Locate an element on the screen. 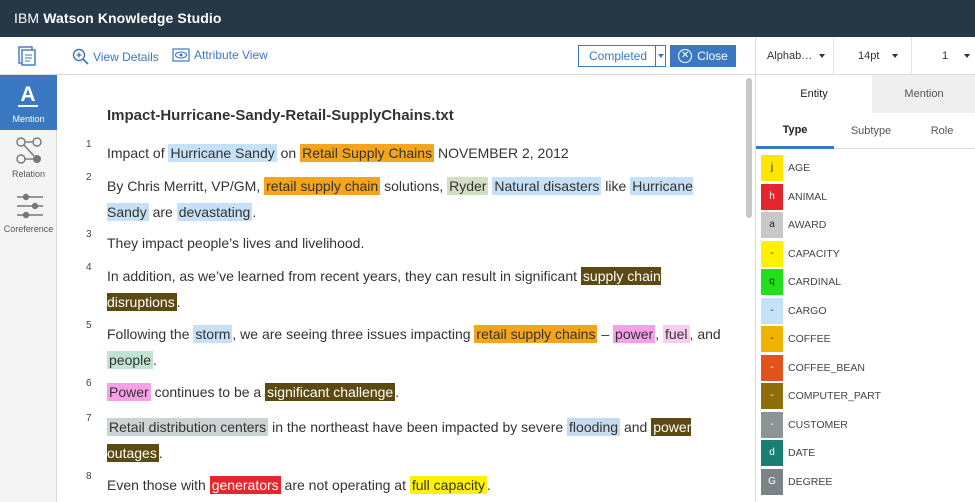  entity-type-key: G is located at coordinates (772, 481).